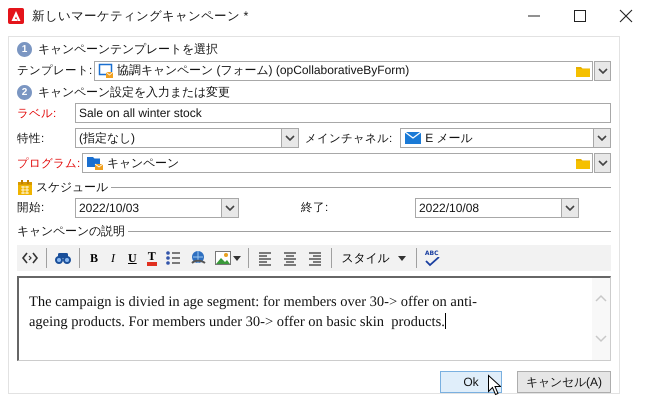  I want to click on start-date-field: 2022/10/03, so click(148, 208).